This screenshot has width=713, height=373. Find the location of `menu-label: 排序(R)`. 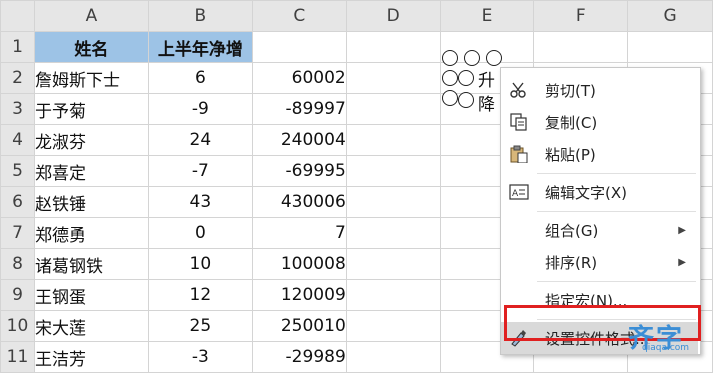

menu-label: 排序(R) is located at coordinates (571, 262).